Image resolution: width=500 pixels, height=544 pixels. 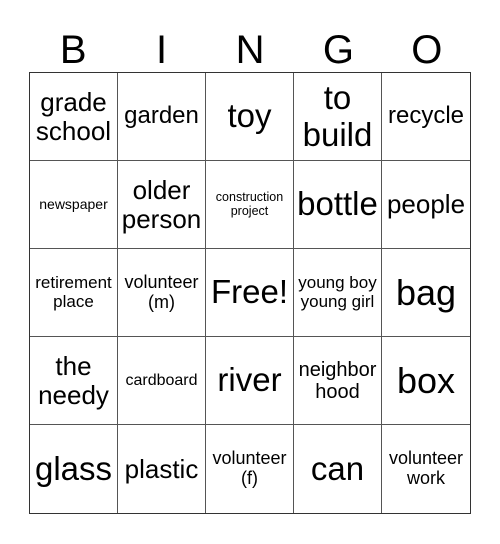 What do you see at coordinates (338, 205) in the screenshot?
I see `bingo-cell: bottle` at bounding box center [338, 205].